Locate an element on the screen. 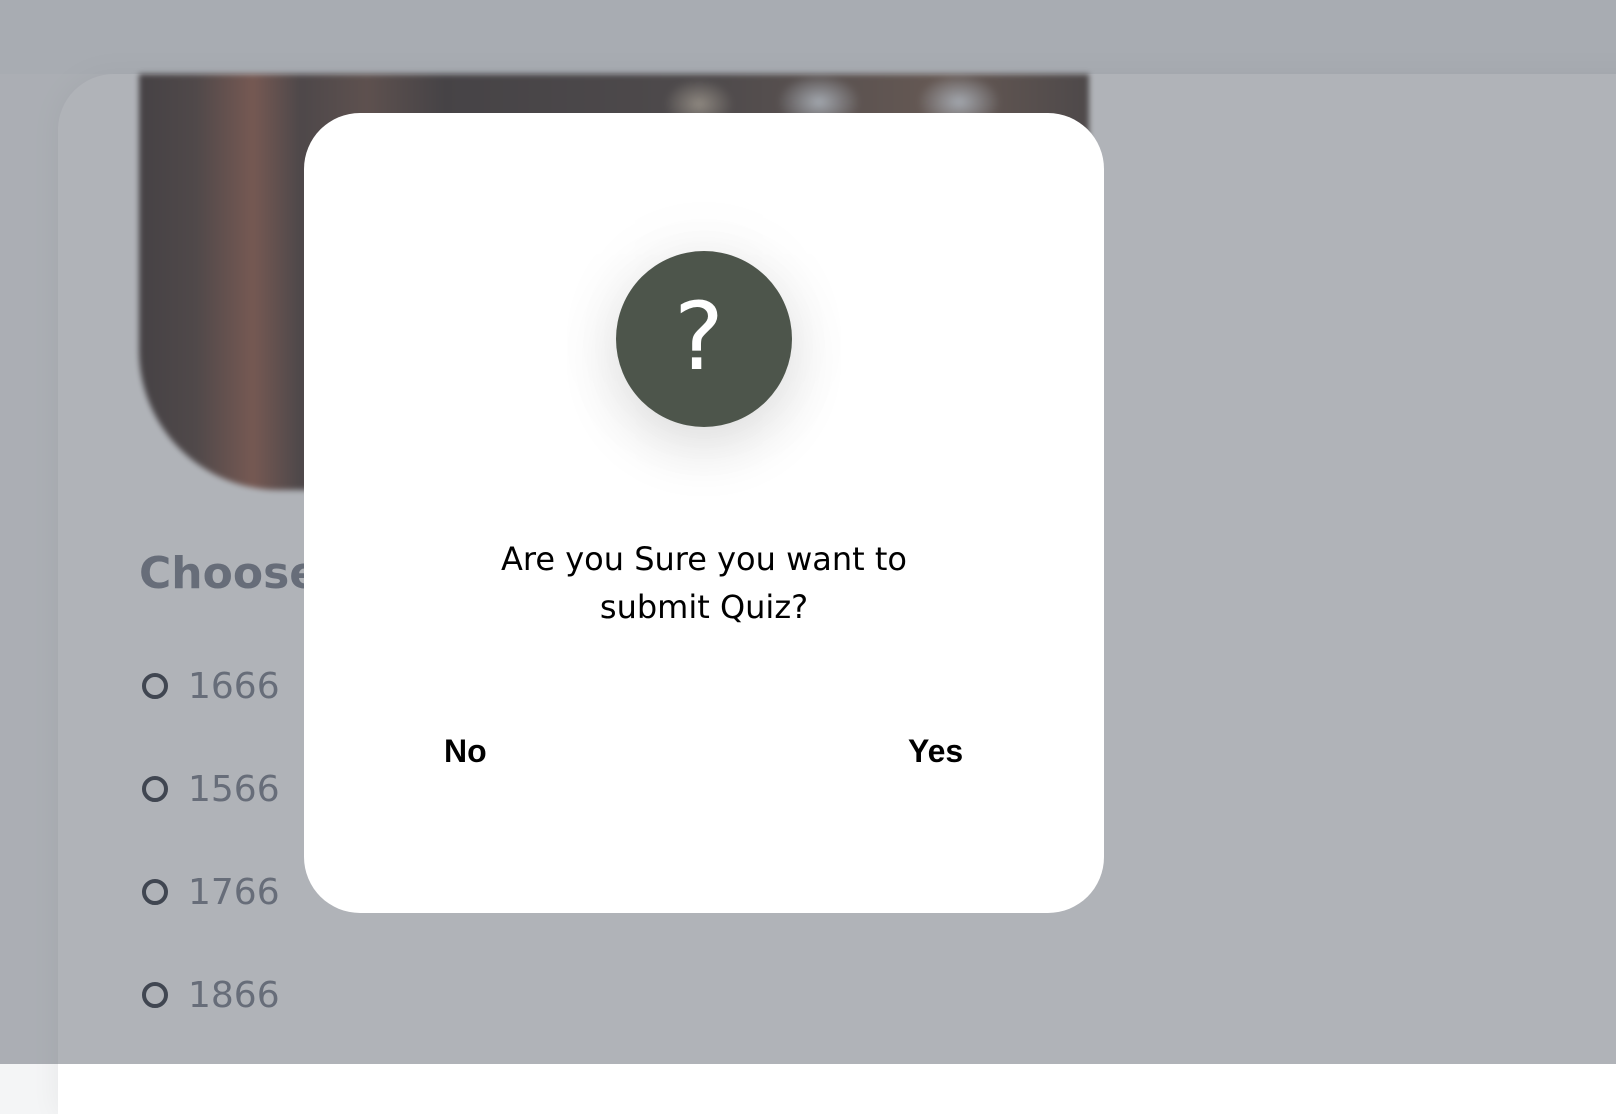 The image size is (1616, 1114). question-mark-glyph: ? is located at coordinates (699, 337).